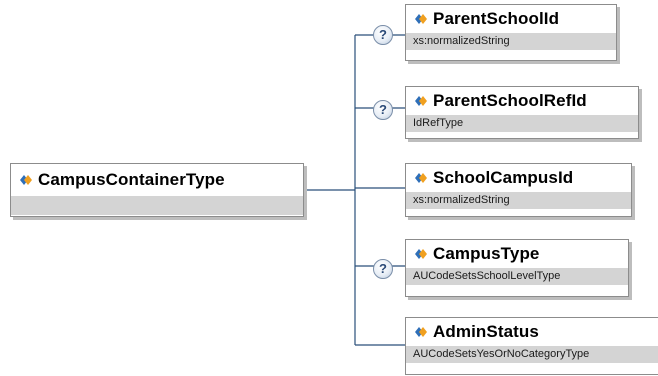 Image resolution: width=658 pixels, height=376 pixels. I want to click on element-name: ParentSchoolId, so click(496, 18).